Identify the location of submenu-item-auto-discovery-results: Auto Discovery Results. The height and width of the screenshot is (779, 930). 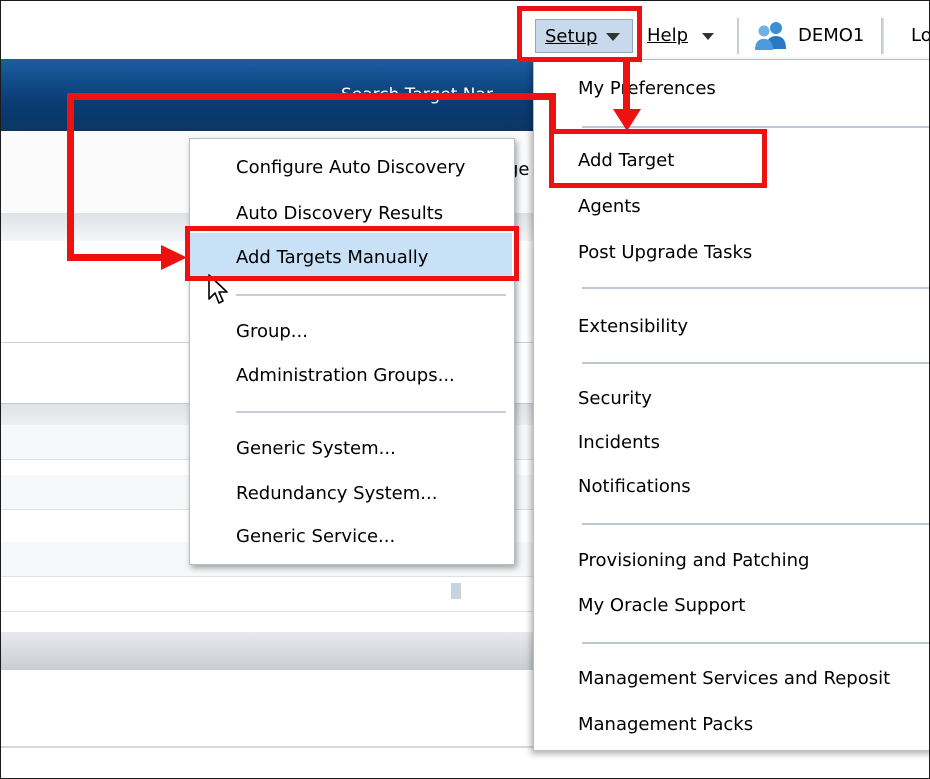
(339, 213).